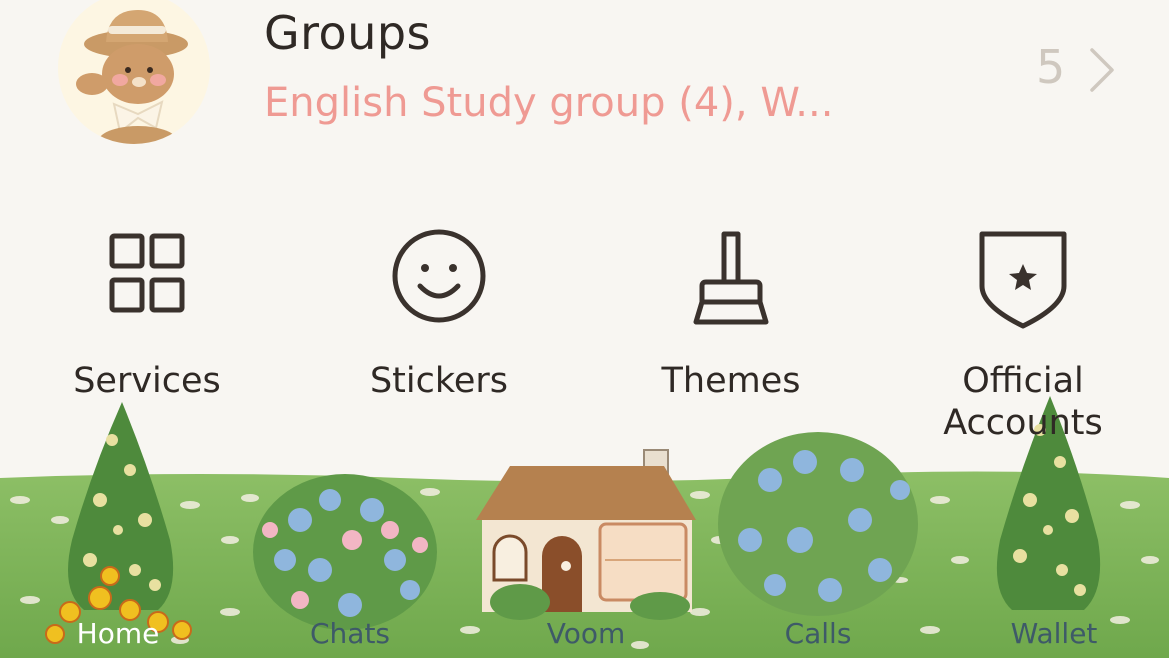 This screenshot has width=1169, height=658. What do you see at coordinates (350, 633) in the screenshot?
I see `tab-chats: Chats` at bounding box center [350, 633].